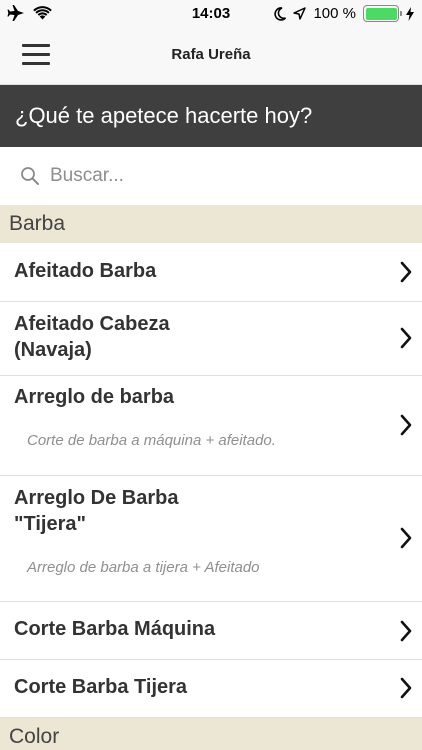  Describe the element at coordinates (334, 13) in the screenshot. I see `battery-percent: 100 %` at that location.